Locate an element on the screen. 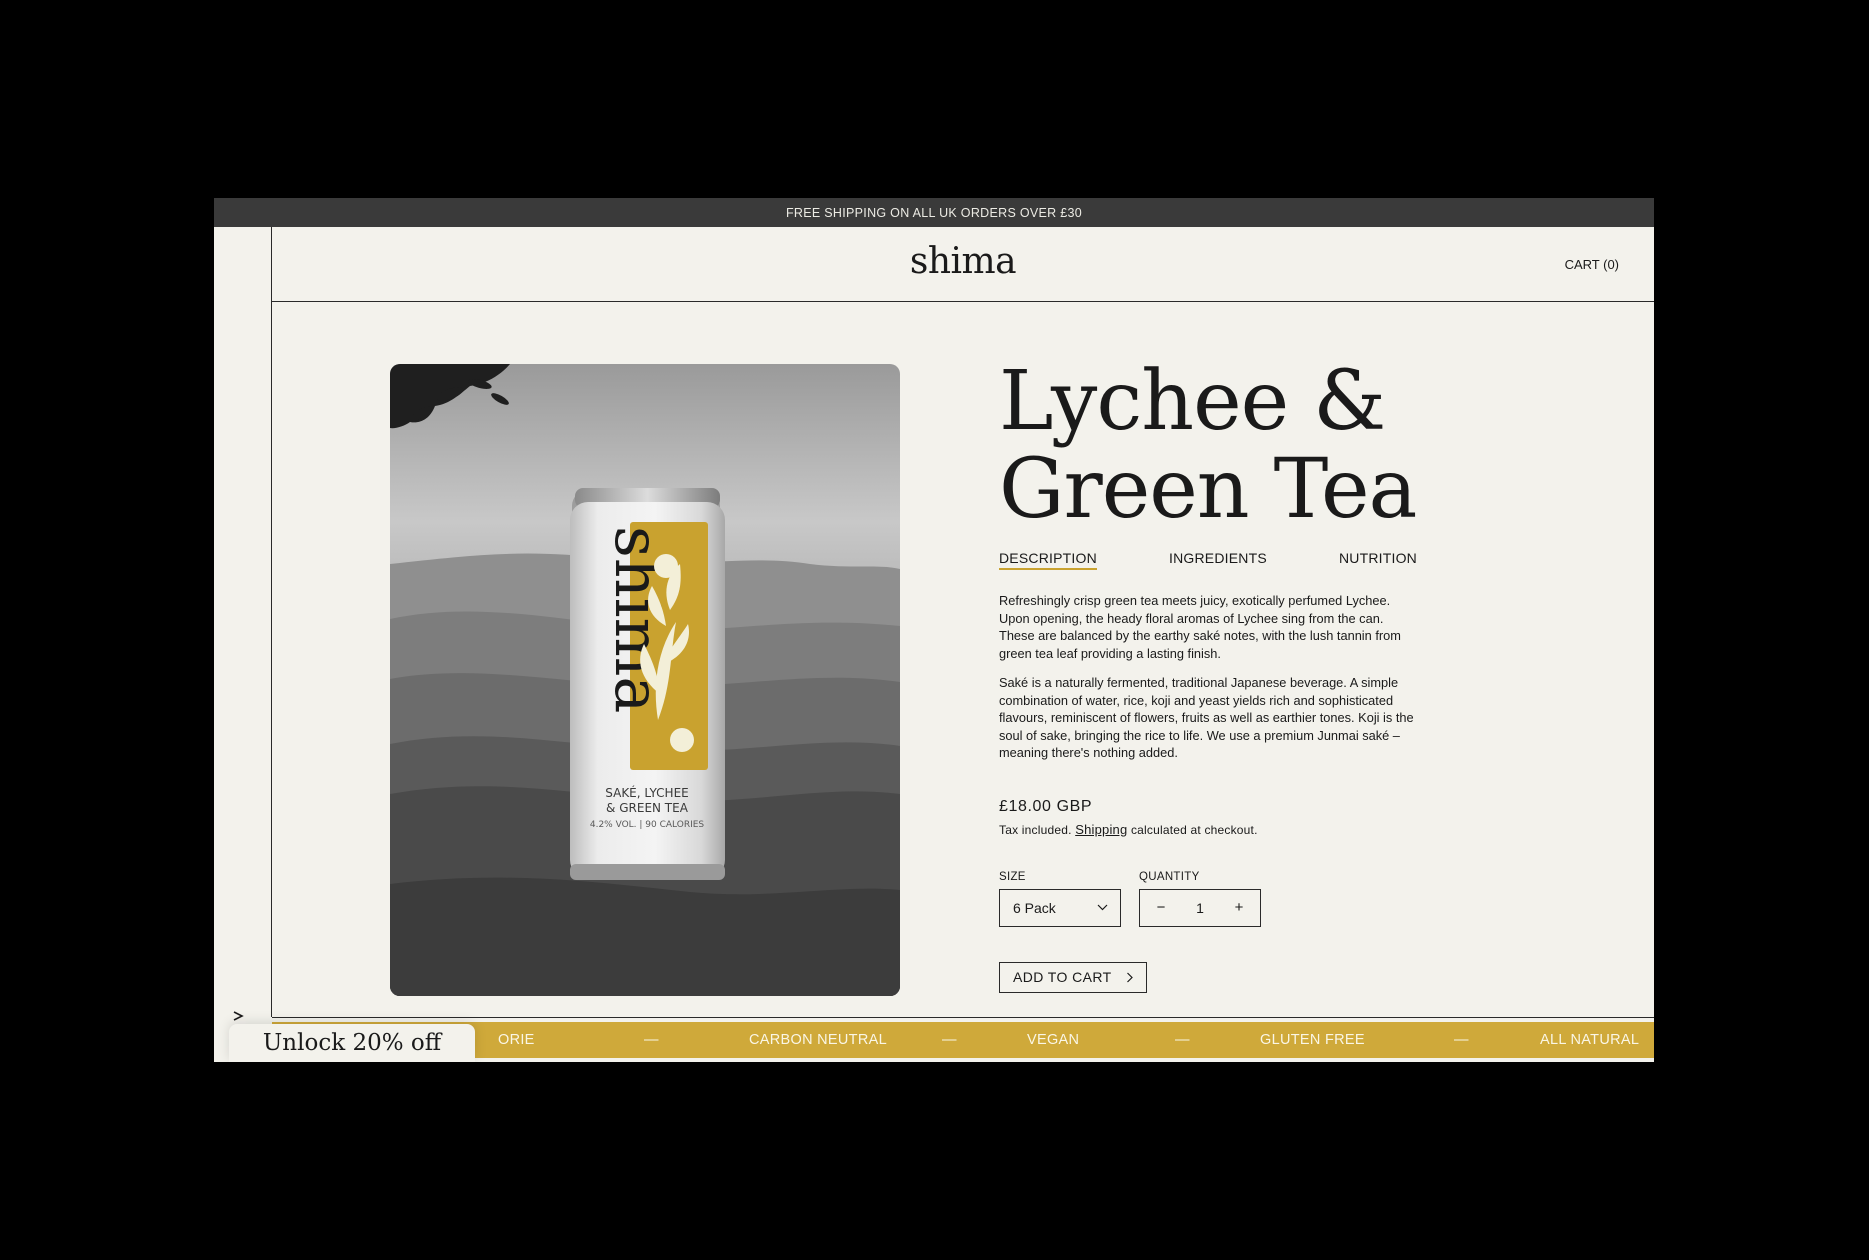  product-title: Lychee & Green Tea is located at coordinates (1259, 446).